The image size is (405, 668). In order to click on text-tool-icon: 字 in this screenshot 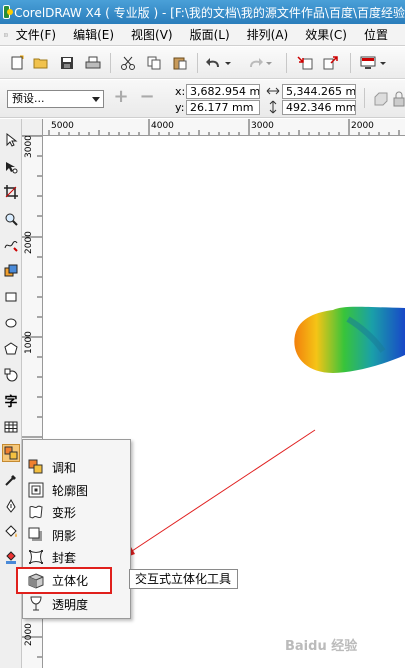, I will do `click(11, 400)`.